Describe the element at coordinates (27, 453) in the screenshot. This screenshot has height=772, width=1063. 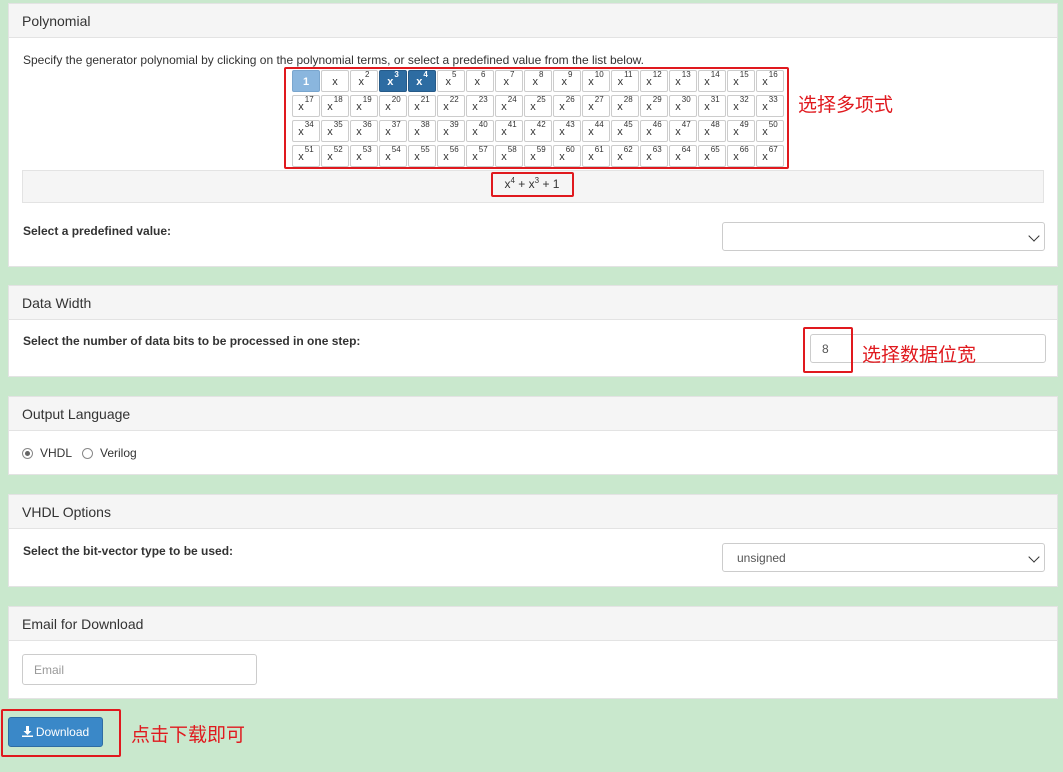
I see `vhdl-radio` at that location.